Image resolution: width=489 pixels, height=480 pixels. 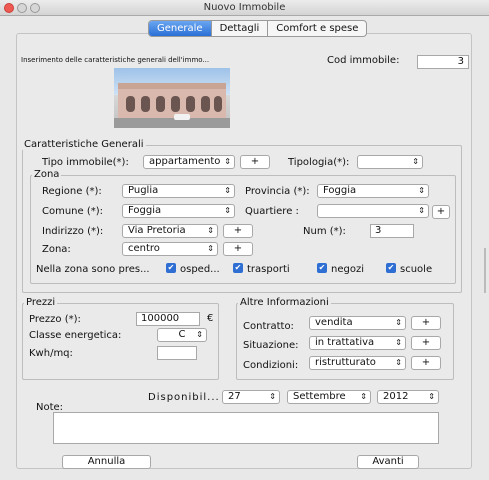 What do you see at coordinates (47, 174) in the screenshot?
I see `zona-title: Zona` at bounding box center [47, 174].